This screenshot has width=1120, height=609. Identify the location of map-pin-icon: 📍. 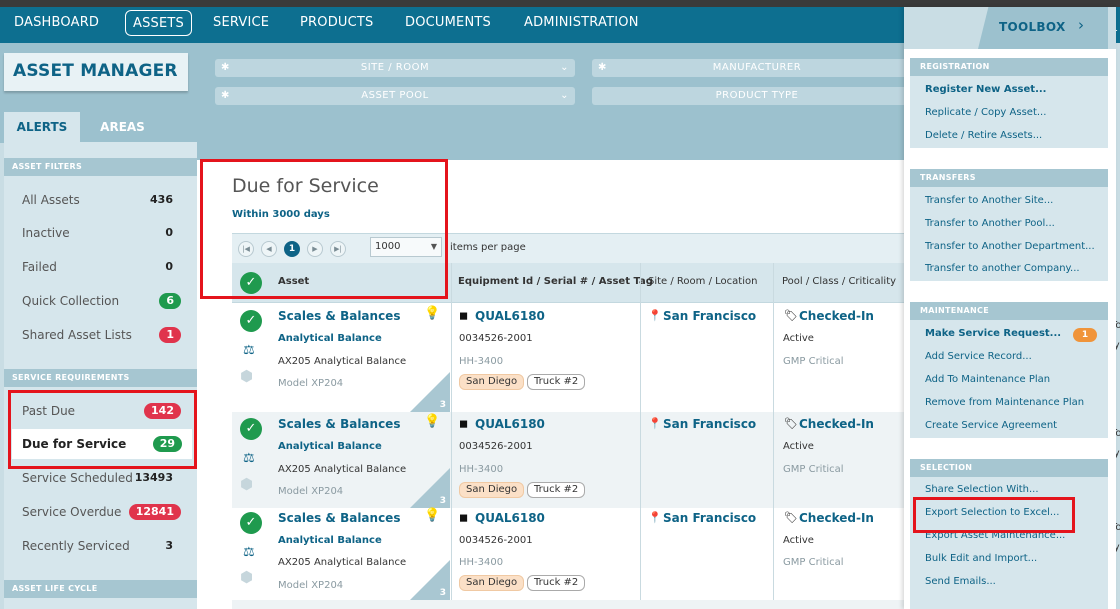
(655, 517).